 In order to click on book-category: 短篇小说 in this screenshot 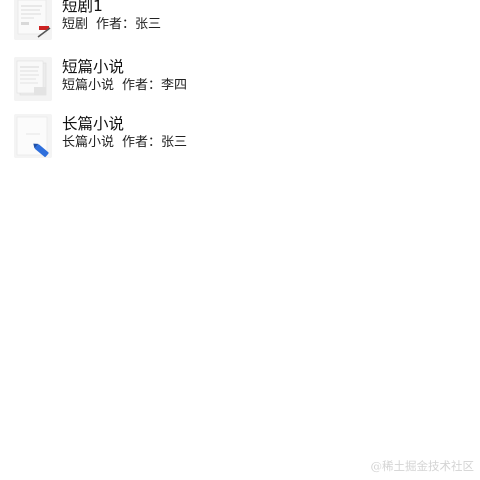, I will do `click(88, 85)`.